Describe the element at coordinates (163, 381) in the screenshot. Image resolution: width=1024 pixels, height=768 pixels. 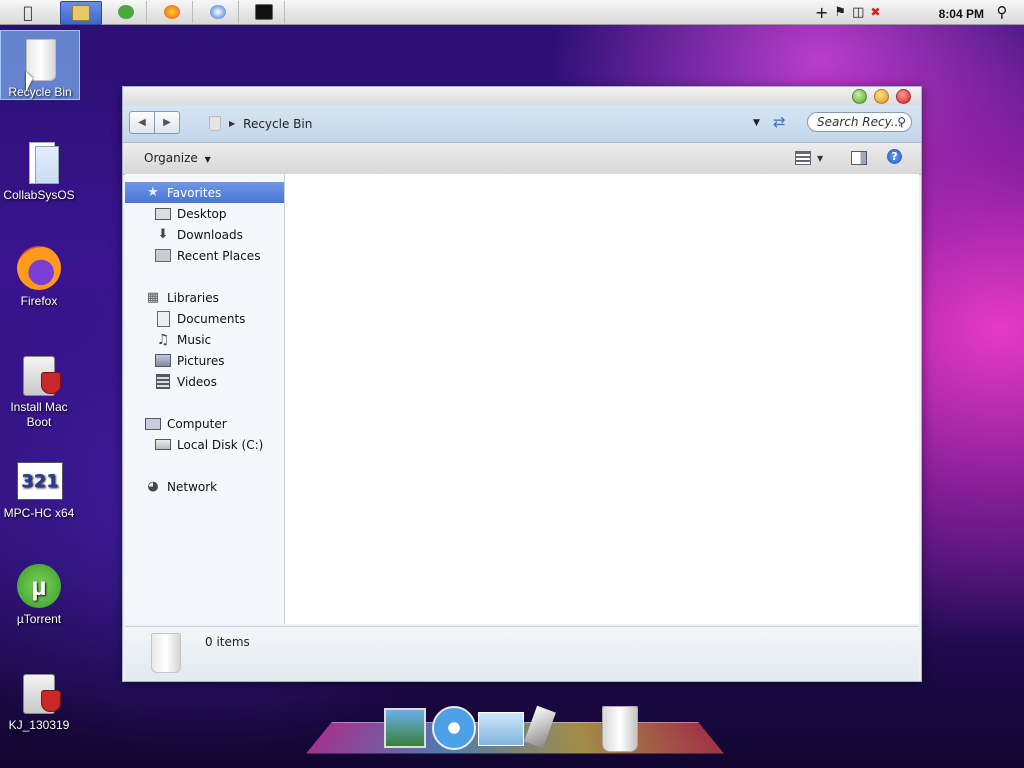
I see `film-icon` at that location.